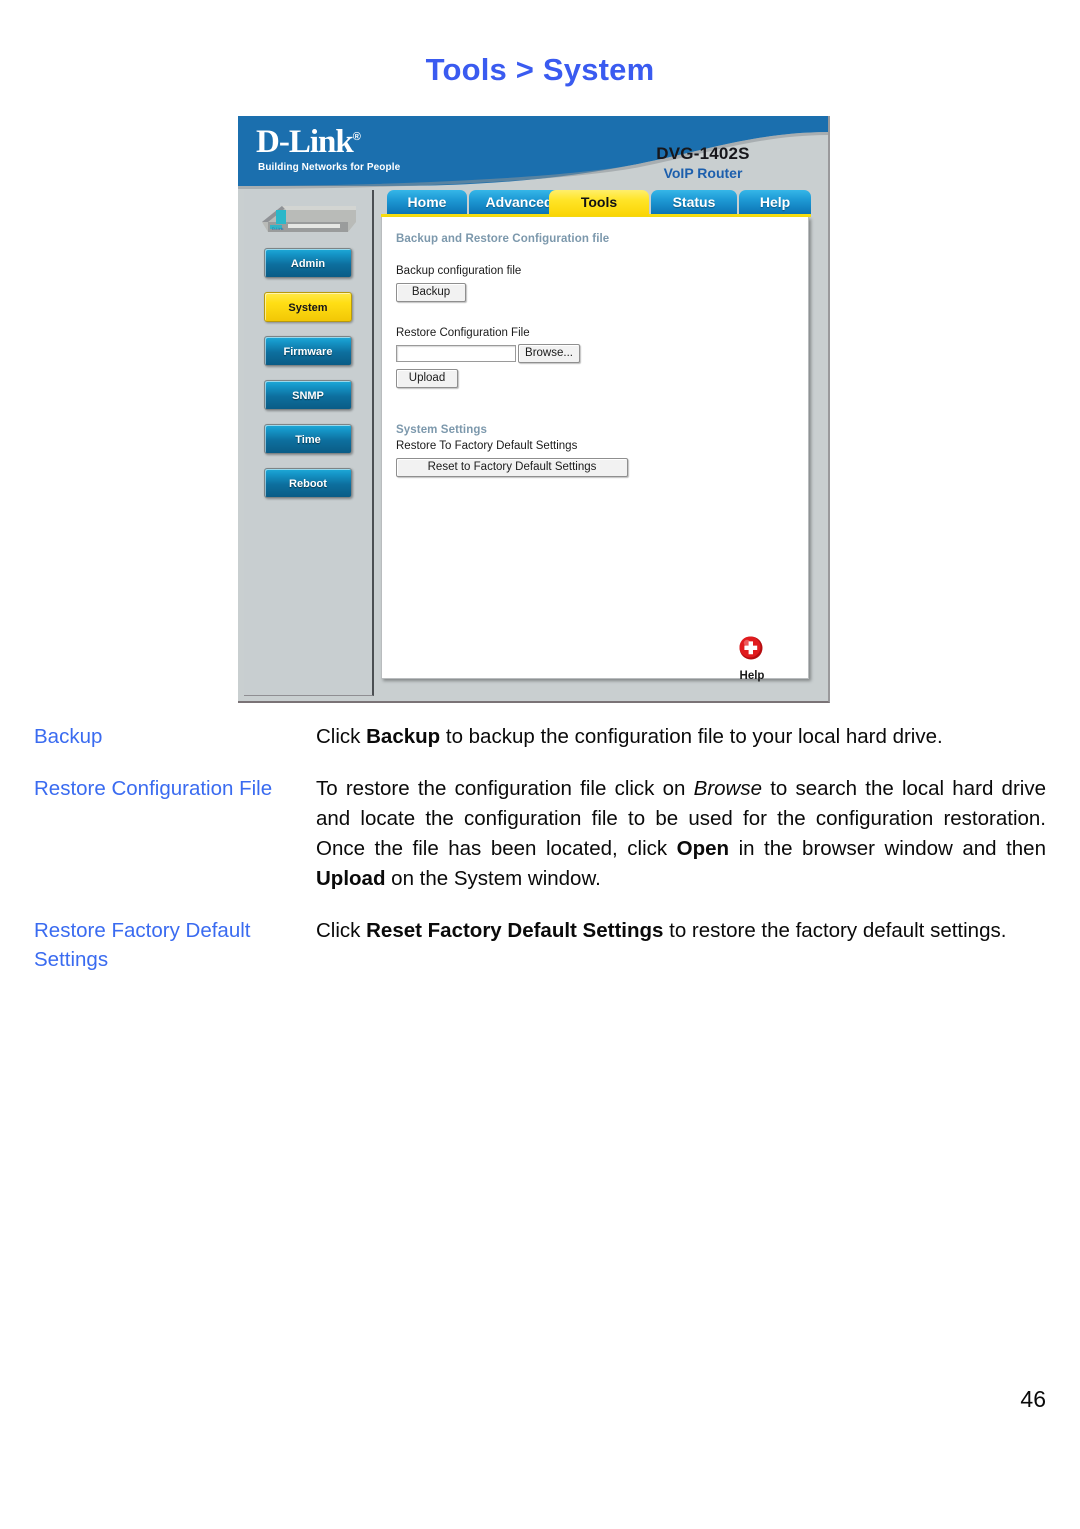  I want to click on page-title: Tools > System, so click(540, 69).